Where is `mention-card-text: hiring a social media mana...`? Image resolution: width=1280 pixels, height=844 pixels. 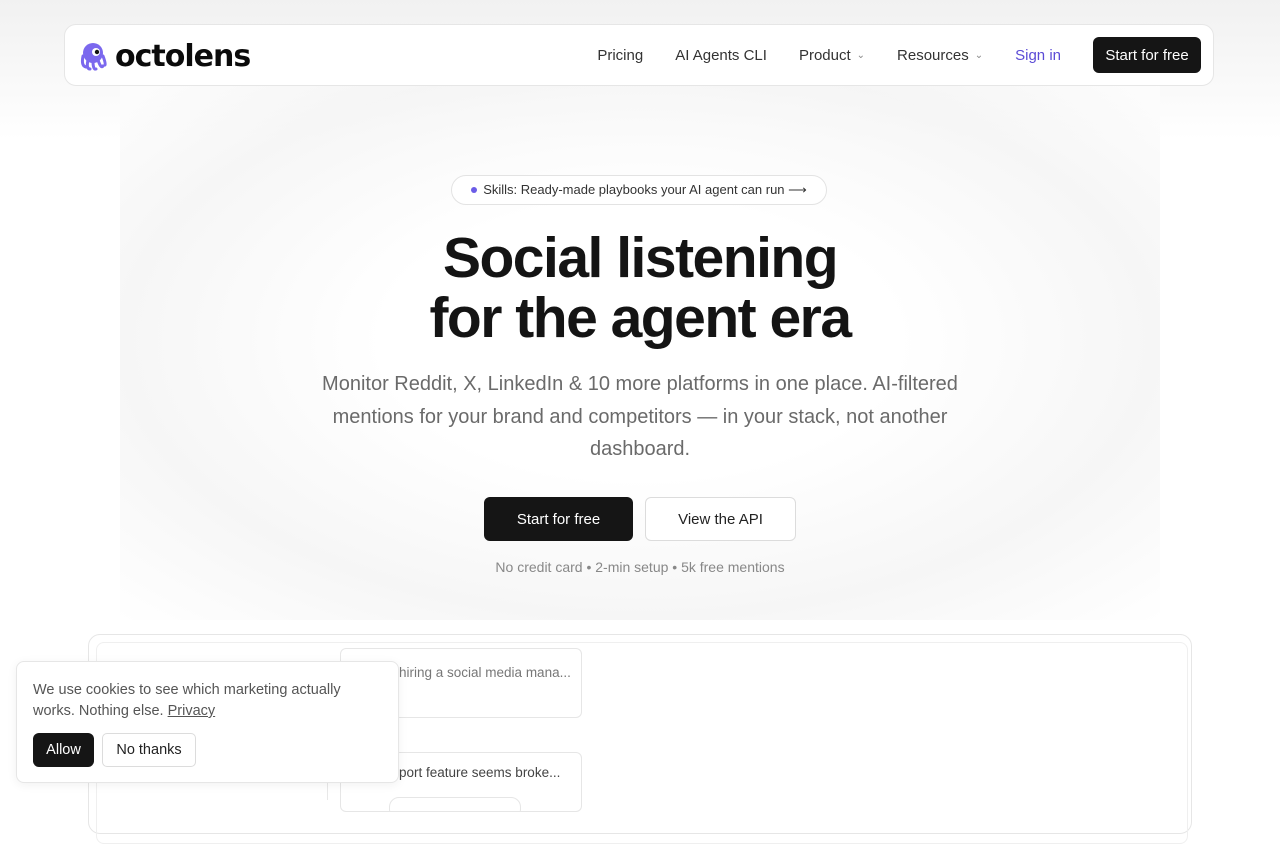
mention-card-text: hiring a social media mana... is located at coordinates (485, 672).